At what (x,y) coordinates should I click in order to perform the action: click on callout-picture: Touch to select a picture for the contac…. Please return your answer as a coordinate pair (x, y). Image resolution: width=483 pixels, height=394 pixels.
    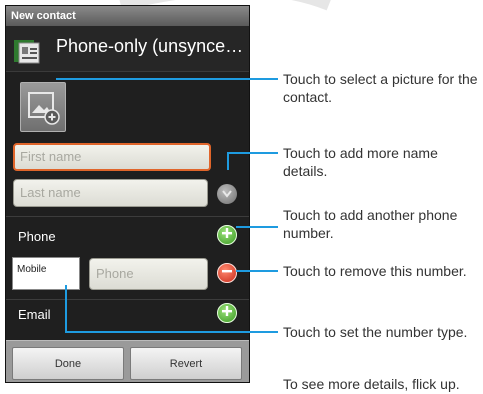
    Looking at the image, I should click on (380, 88).